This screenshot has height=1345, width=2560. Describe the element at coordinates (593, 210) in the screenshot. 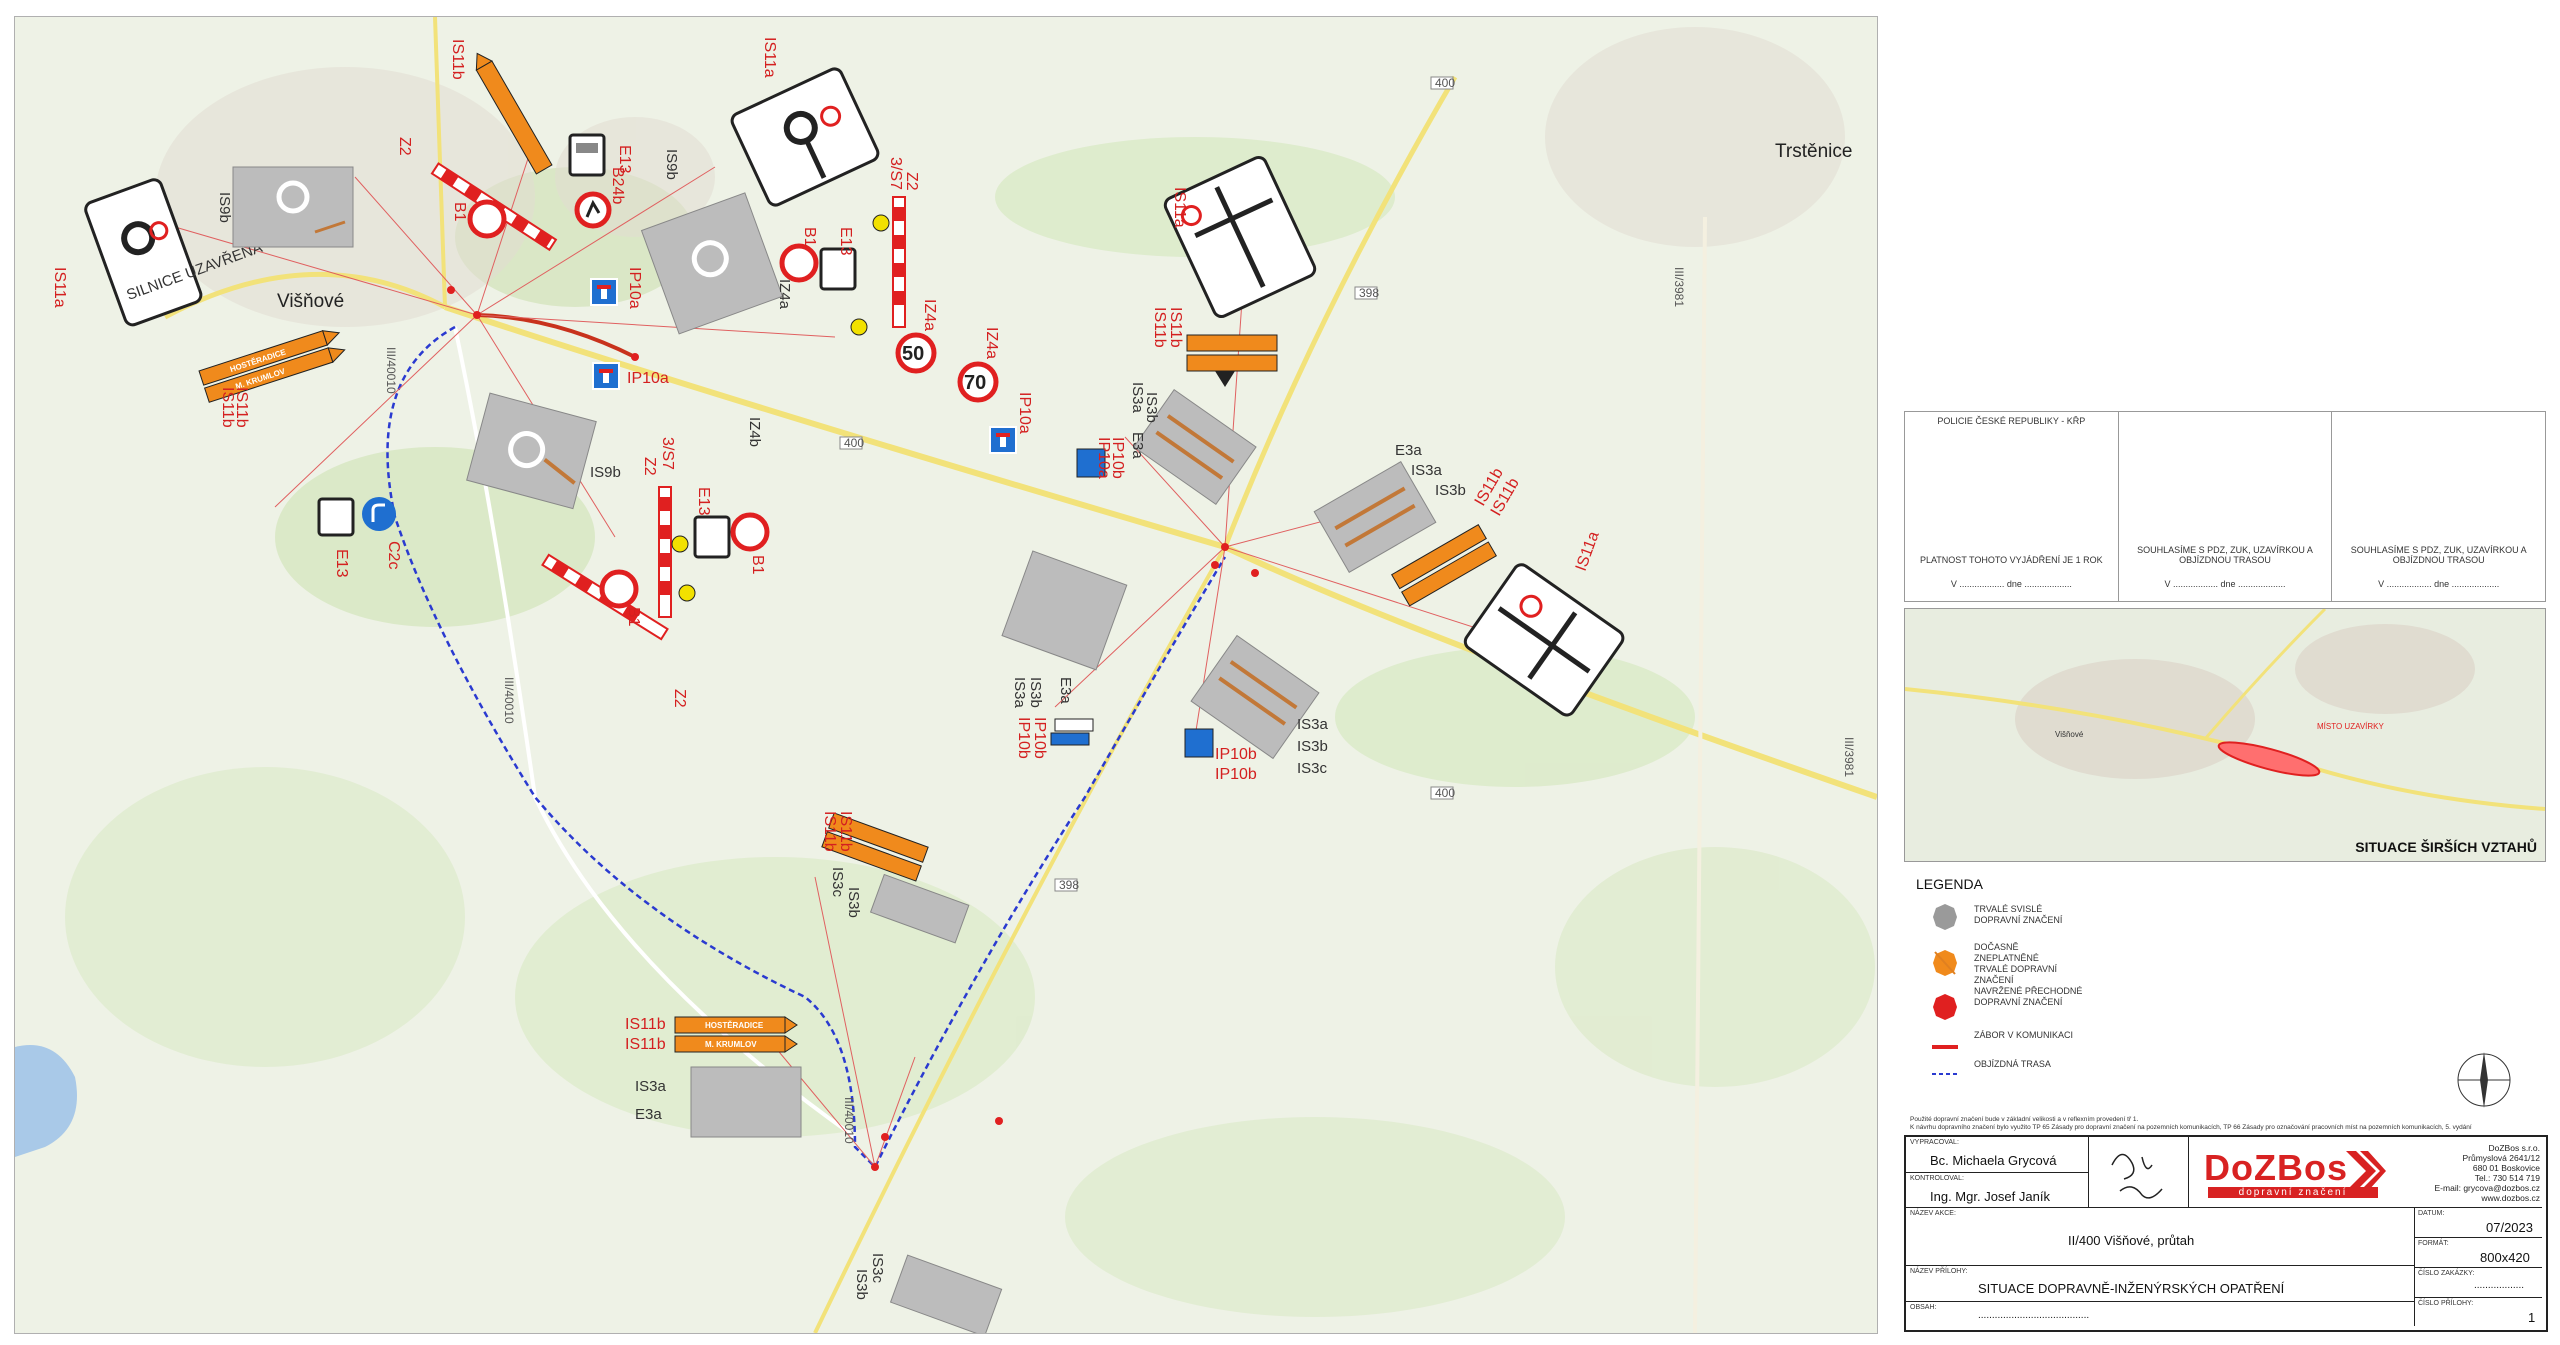

I see `sign-b24b` at that location.